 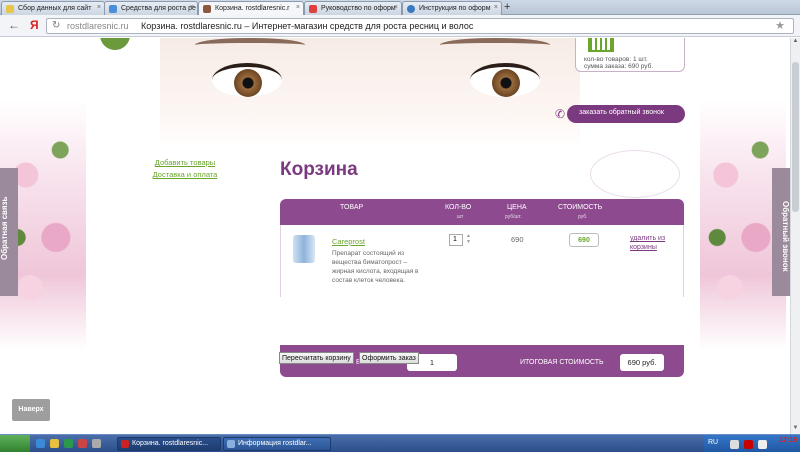 I want to click on menu-link-add-products: Добавить товары, so click(x=185, y=163).